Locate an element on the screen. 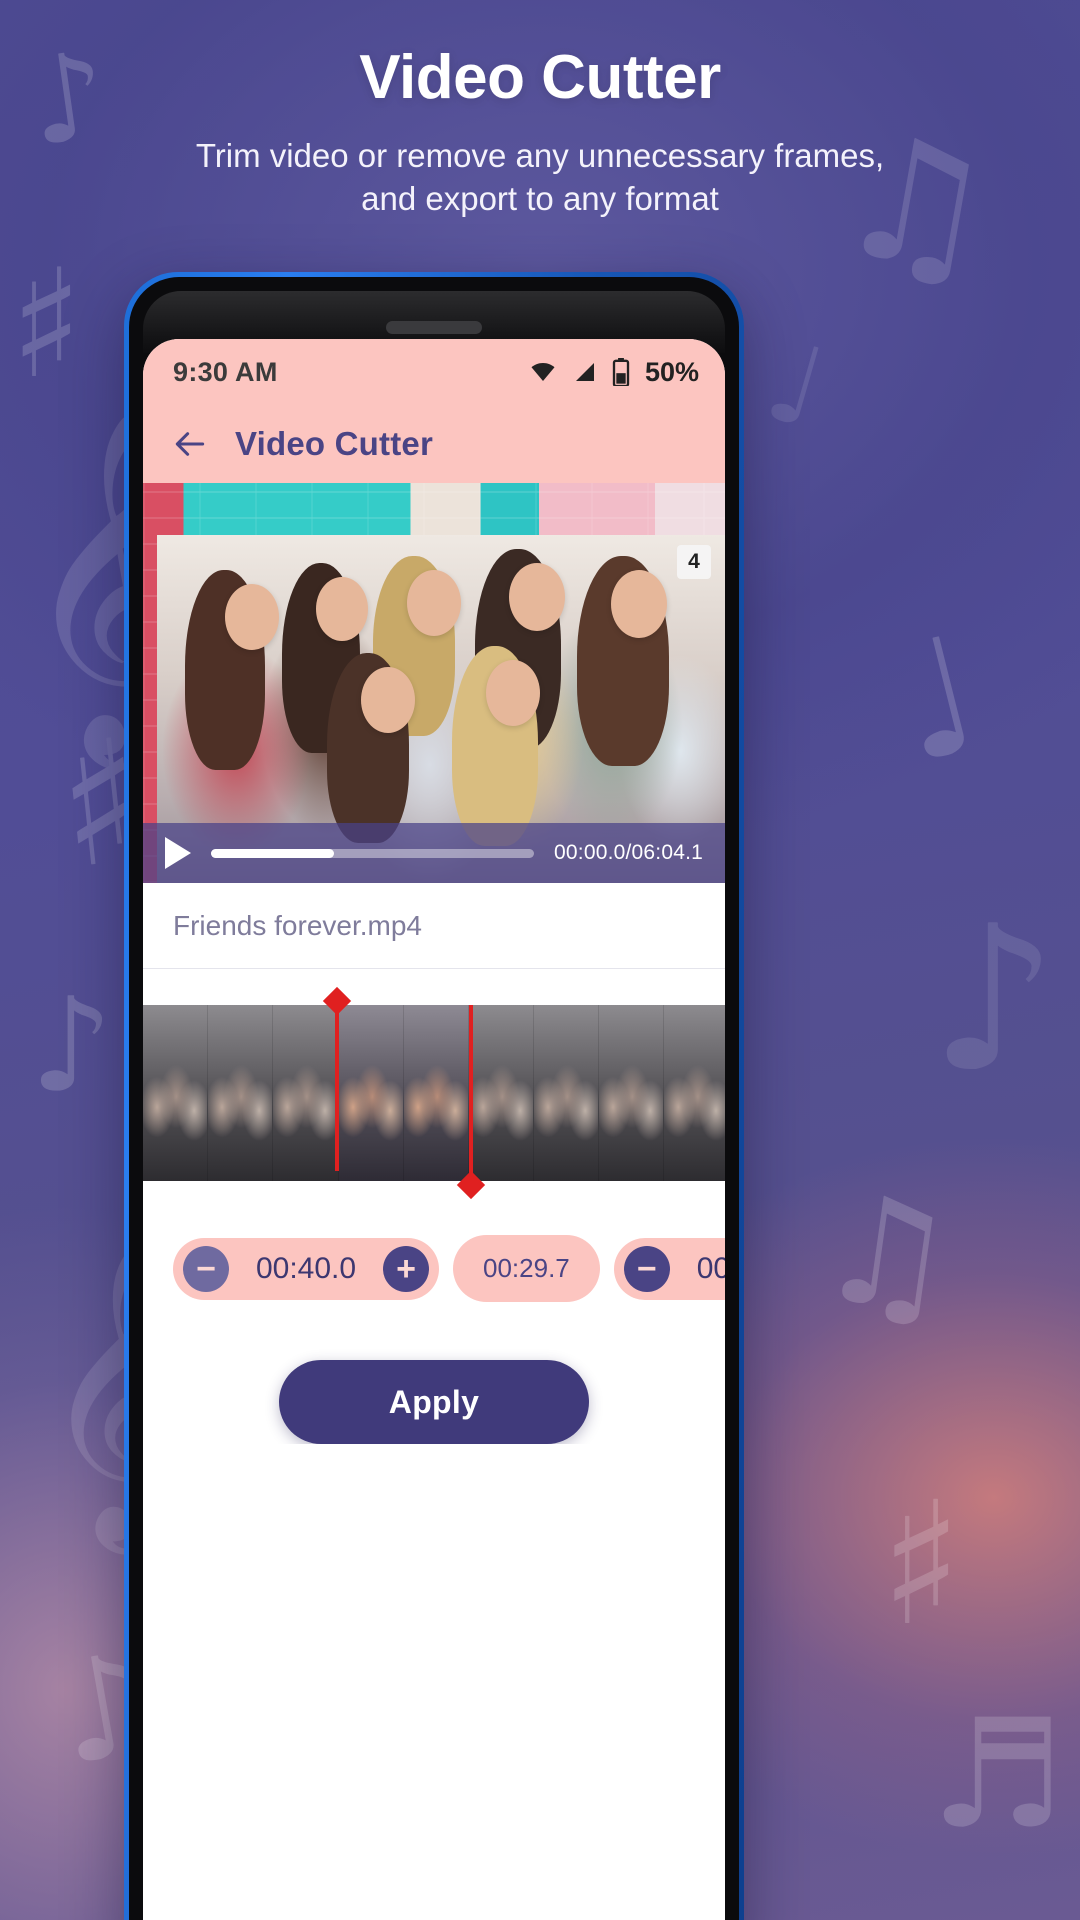 The width and height of the screenshot is (1080, 1920). screen-empty-area is located at coordinates (434, 1682).